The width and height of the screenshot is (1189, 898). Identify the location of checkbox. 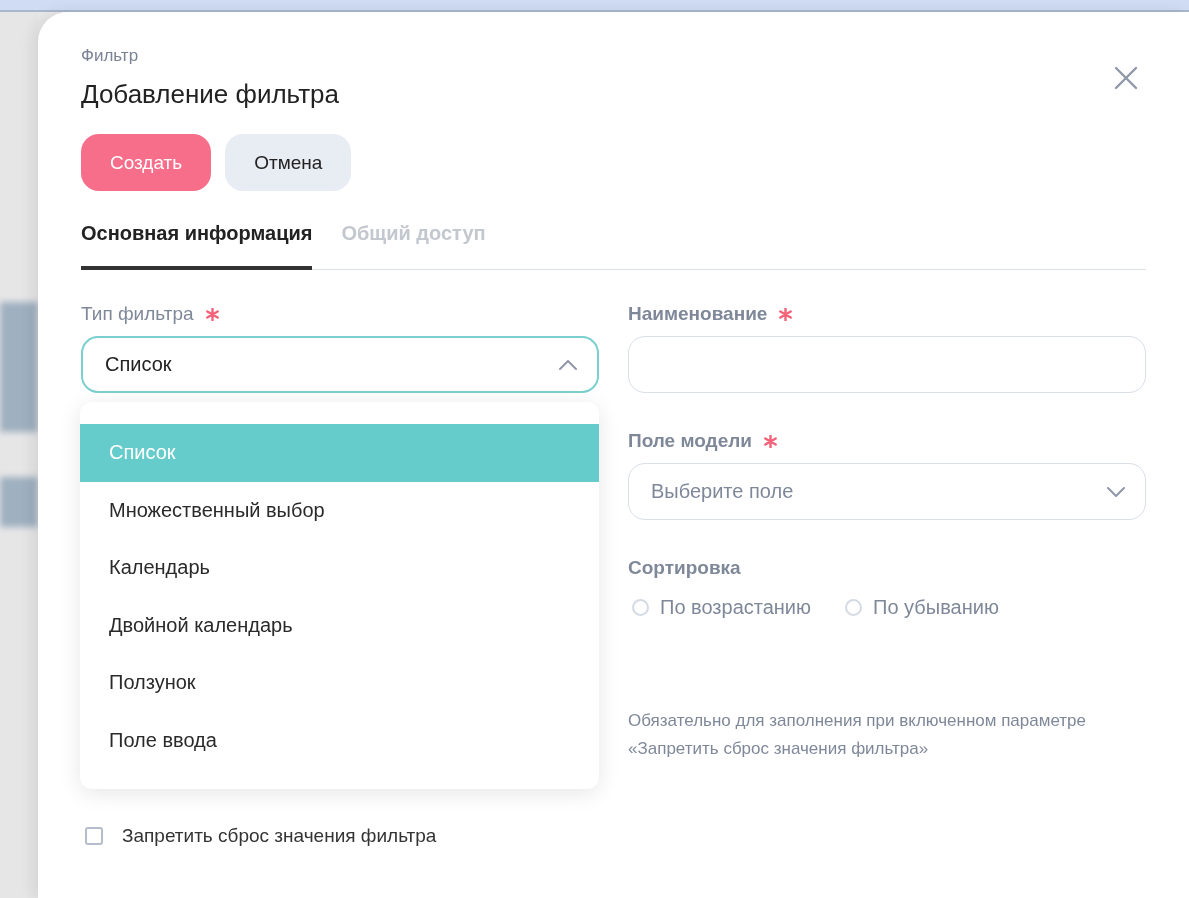
(94, 836).